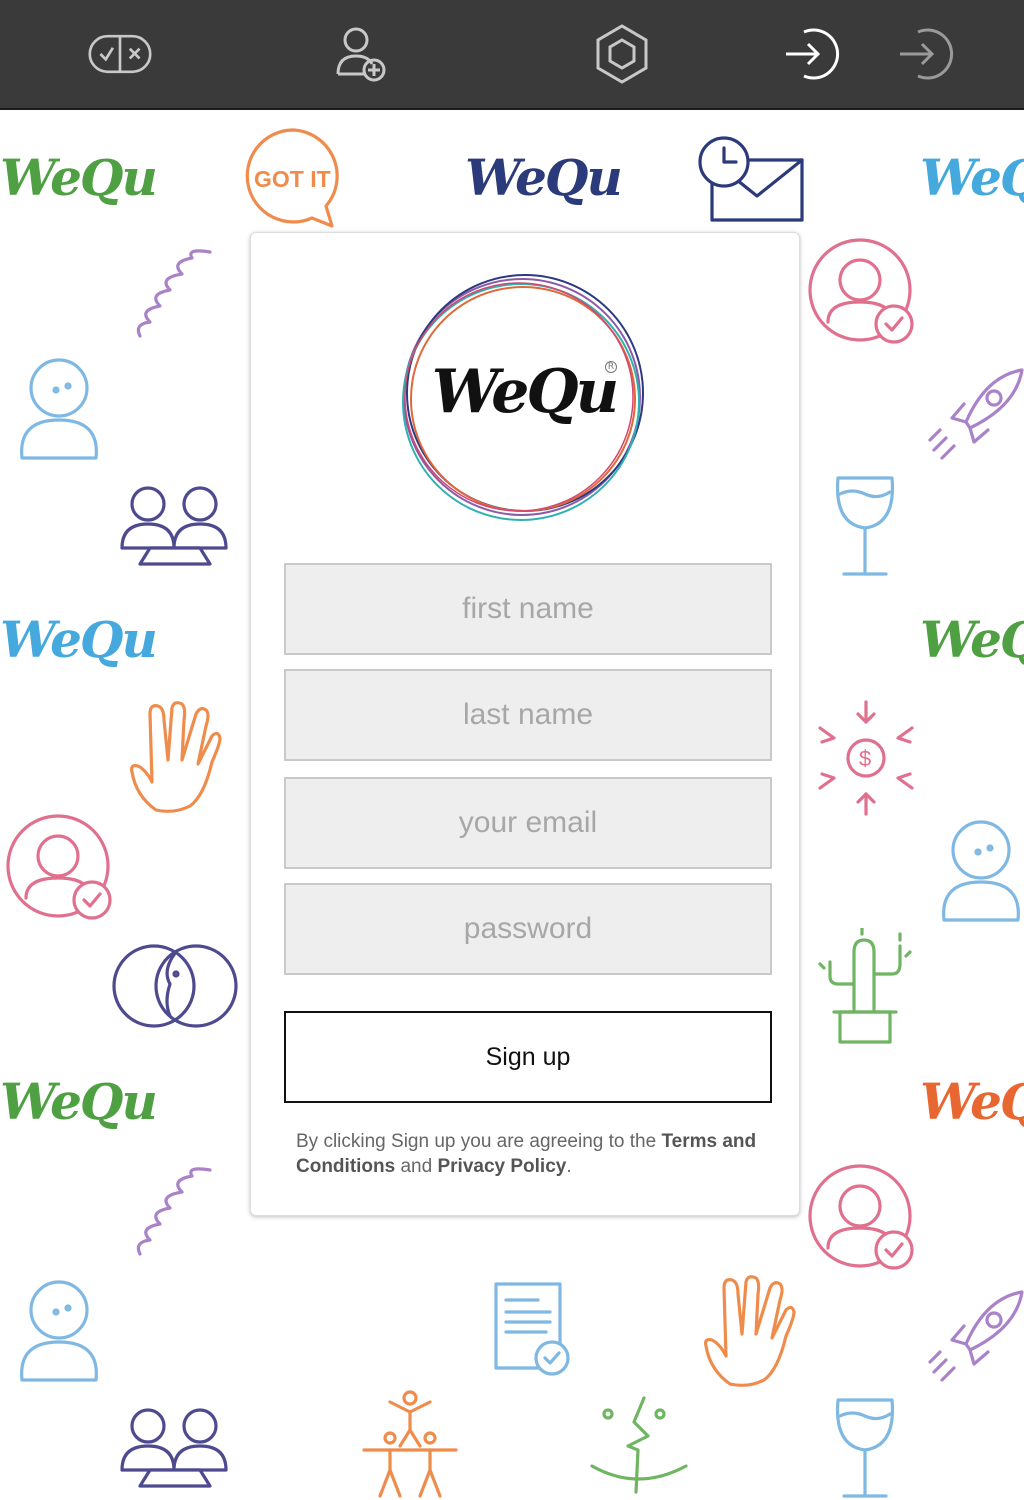  I want to click on sign-in-button-inactive, so click(924, 54).